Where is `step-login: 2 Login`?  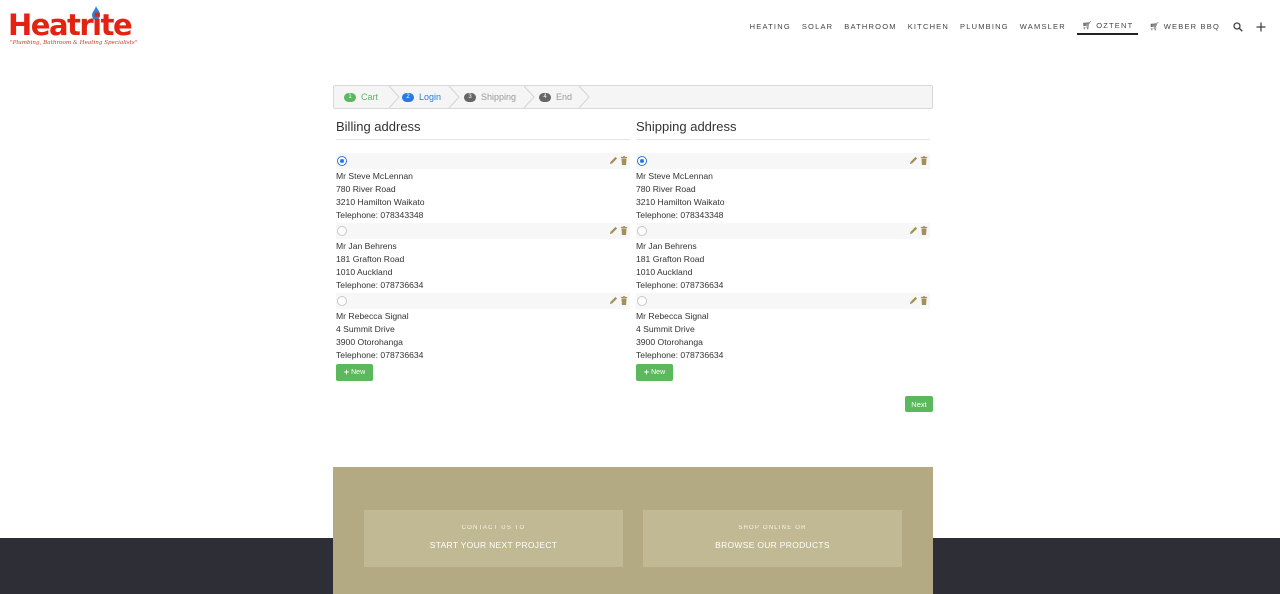 step-login: 2 Login is located at coordinates (421, 97).